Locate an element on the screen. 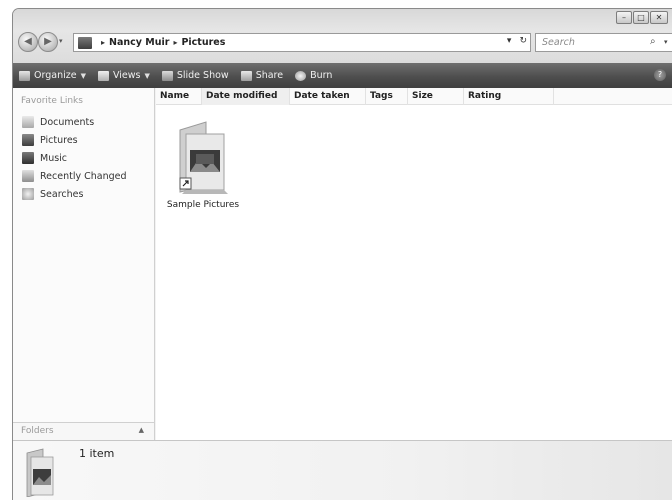 The width and height of the screenshot is (672, 500). folder-icon is located at coordinates (85, 42).